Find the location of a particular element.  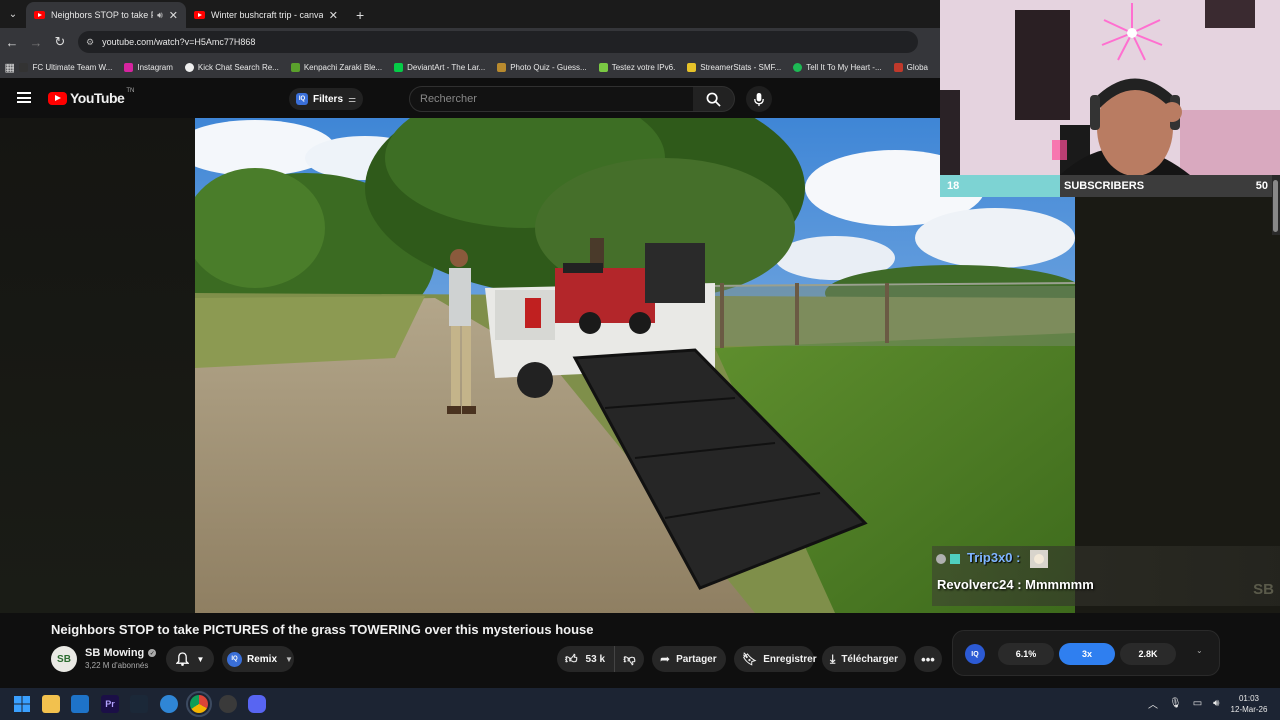

microphone-icon: 🎙︎ is located at coordinates (1175, 703).